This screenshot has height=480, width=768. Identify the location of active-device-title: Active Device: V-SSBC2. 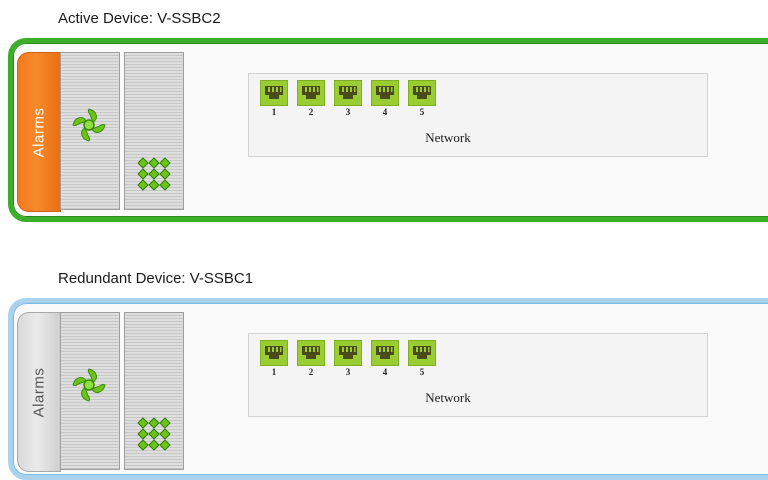
(139, 18).